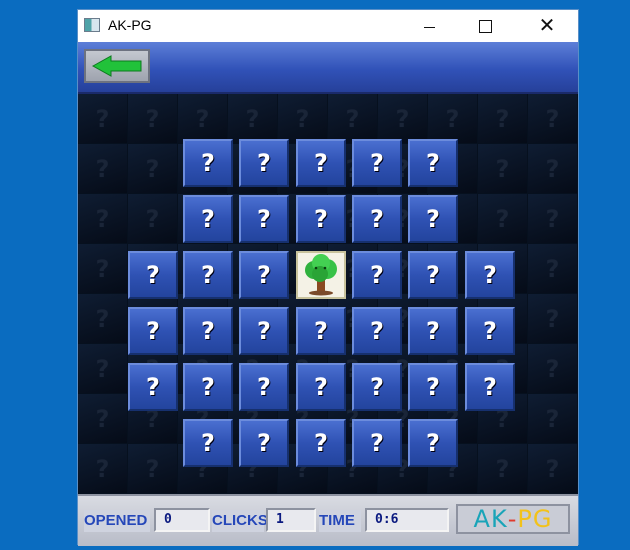 Image resolution: width=630 pixels, height=550 pixels. Describe the element at coordinates (407, 520) in the screenshot. I see `time-counter: 0:6` at that location.